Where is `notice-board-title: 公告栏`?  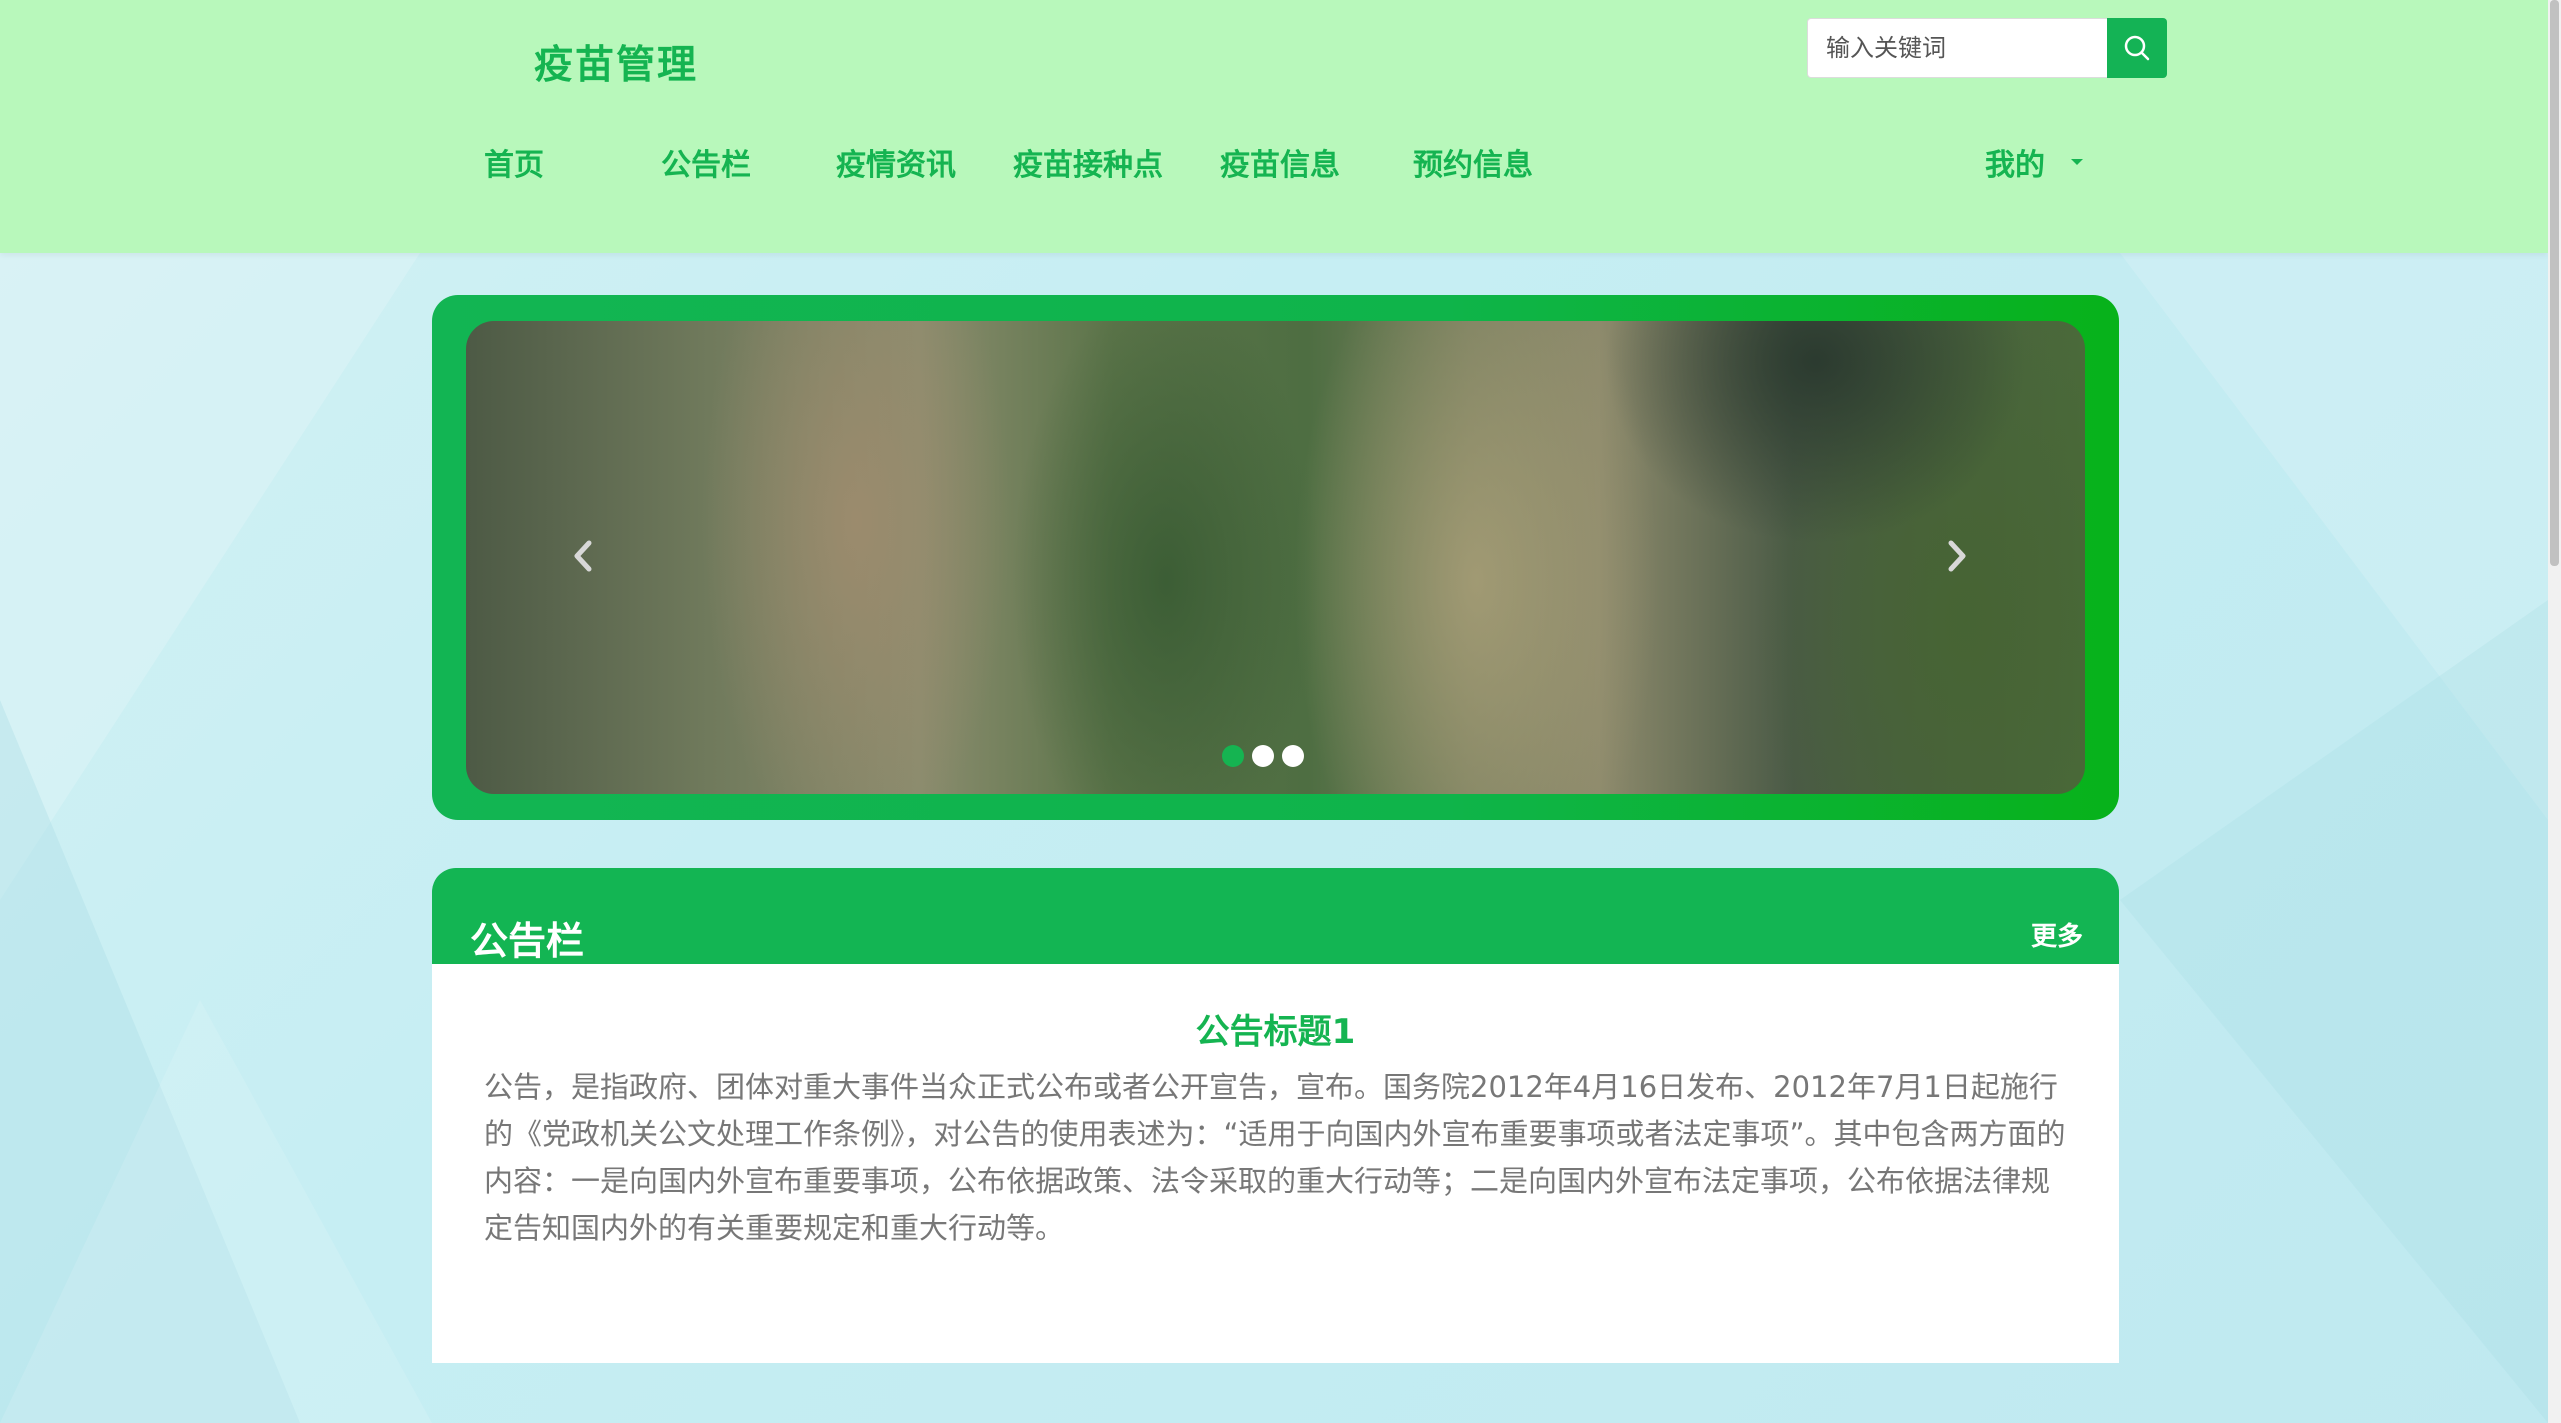 notice-board-title: 公告栏 is located at coordinates (527, 941).